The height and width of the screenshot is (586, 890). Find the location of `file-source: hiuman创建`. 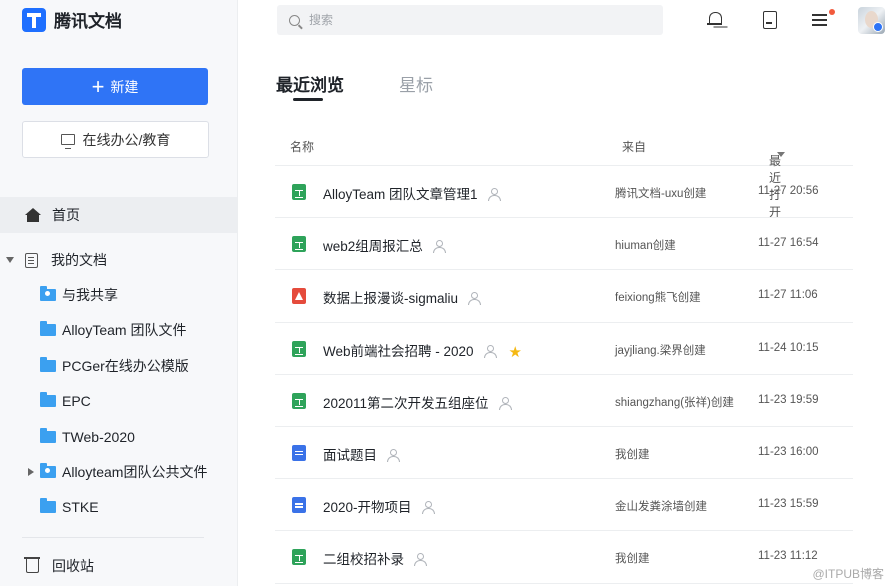

file-source: hiuman创建 is located at coordinates (645, 246).